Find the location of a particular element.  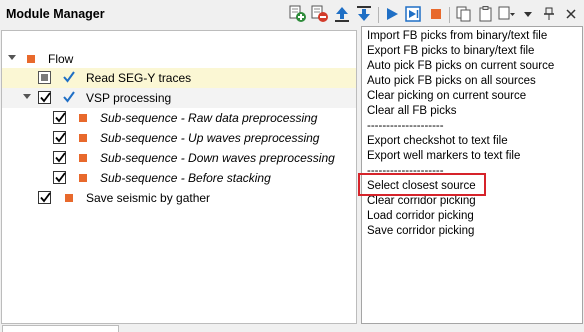

menu-item-export-checkshot: Export checkshot to text file is located at coordinates (437, 141).